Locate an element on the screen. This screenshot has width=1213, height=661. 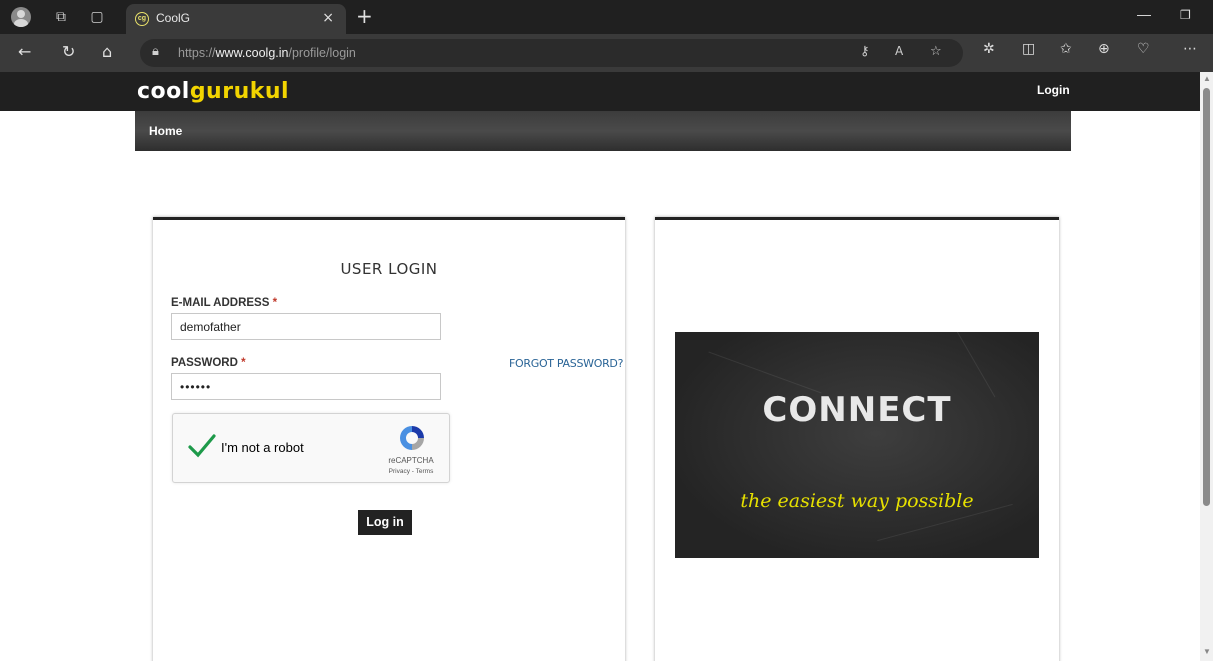
favorites-icon: ✩ is located at coordinates (1066, 49).